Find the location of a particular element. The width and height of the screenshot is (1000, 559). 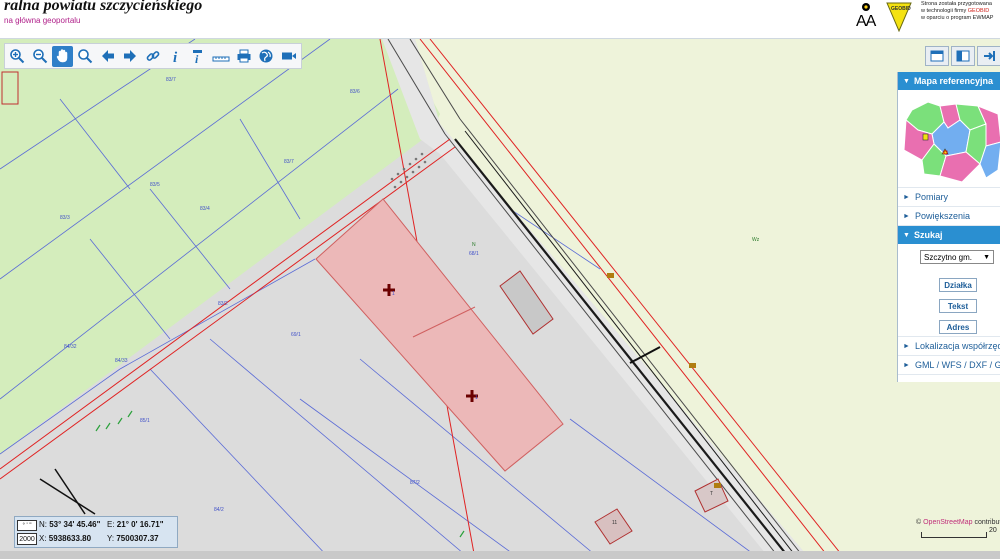

print-button is located at coordinates (243, 56).